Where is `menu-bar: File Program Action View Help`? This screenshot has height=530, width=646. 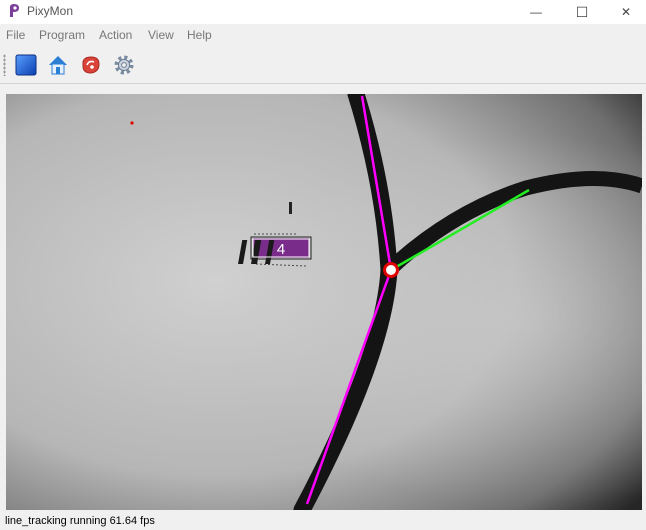 menu-bar: File Program Action View Help is located at coordinates (323, 35).